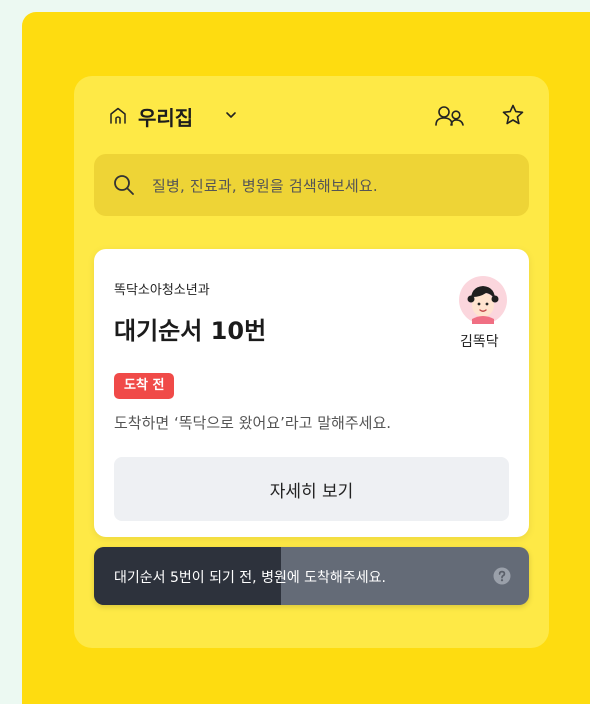 This screenshot has height=704, width=590. What do you see at coordinates (502, 576) in the screenshot?
I see `question-icon` at bounding box center [502, 576].